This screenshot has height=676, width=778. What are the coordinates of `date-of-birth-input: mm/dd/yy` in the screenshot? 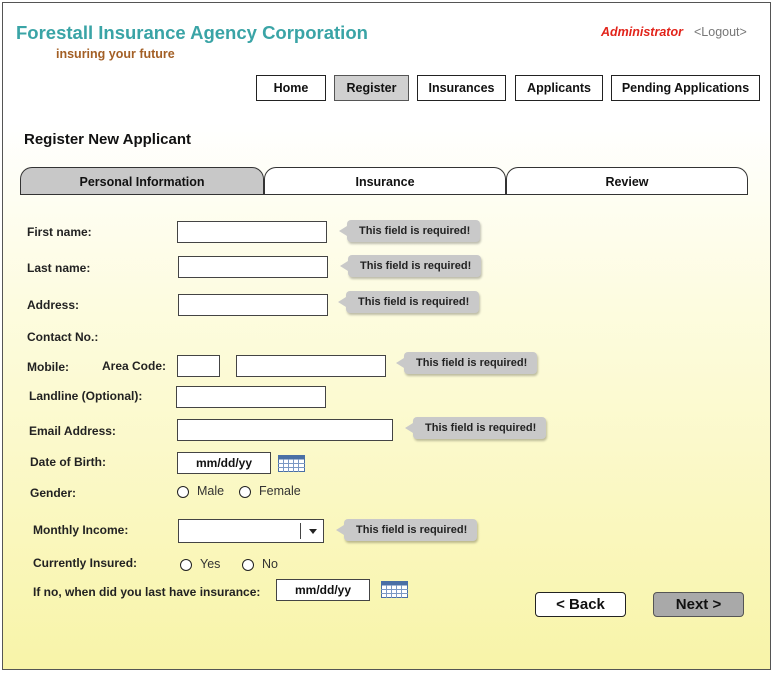 It's located at (224, 463).